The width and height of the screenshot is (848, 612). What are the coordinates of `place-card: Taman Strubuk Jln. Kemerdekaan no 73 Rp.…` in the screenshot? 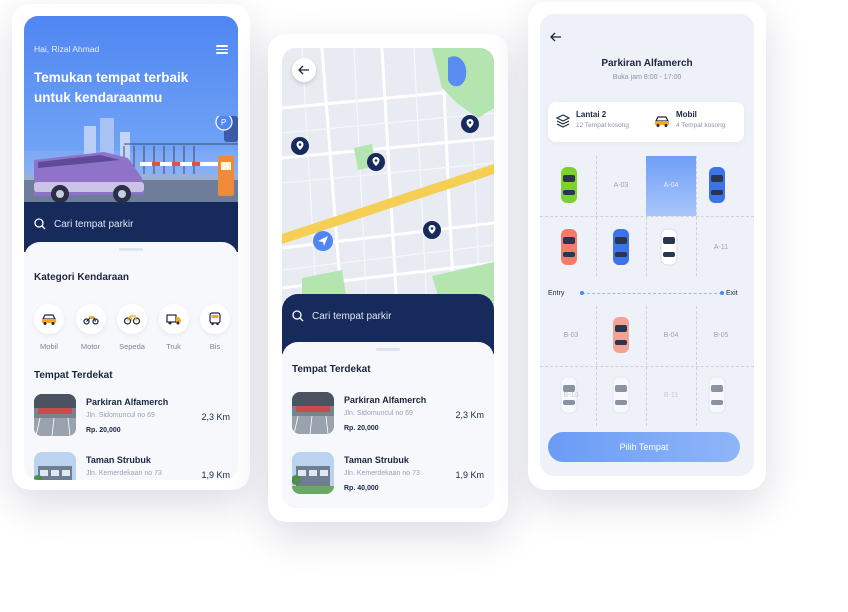 It's located at (388, 475).